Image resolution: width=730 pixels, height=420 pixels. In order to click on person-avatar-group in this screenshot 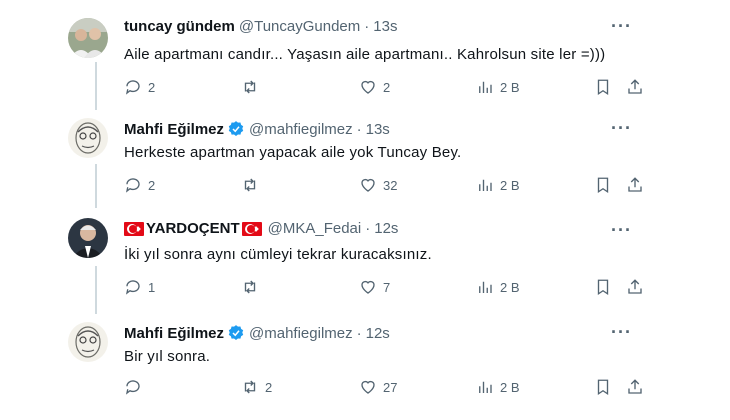, I will do `click(88, 38)`.